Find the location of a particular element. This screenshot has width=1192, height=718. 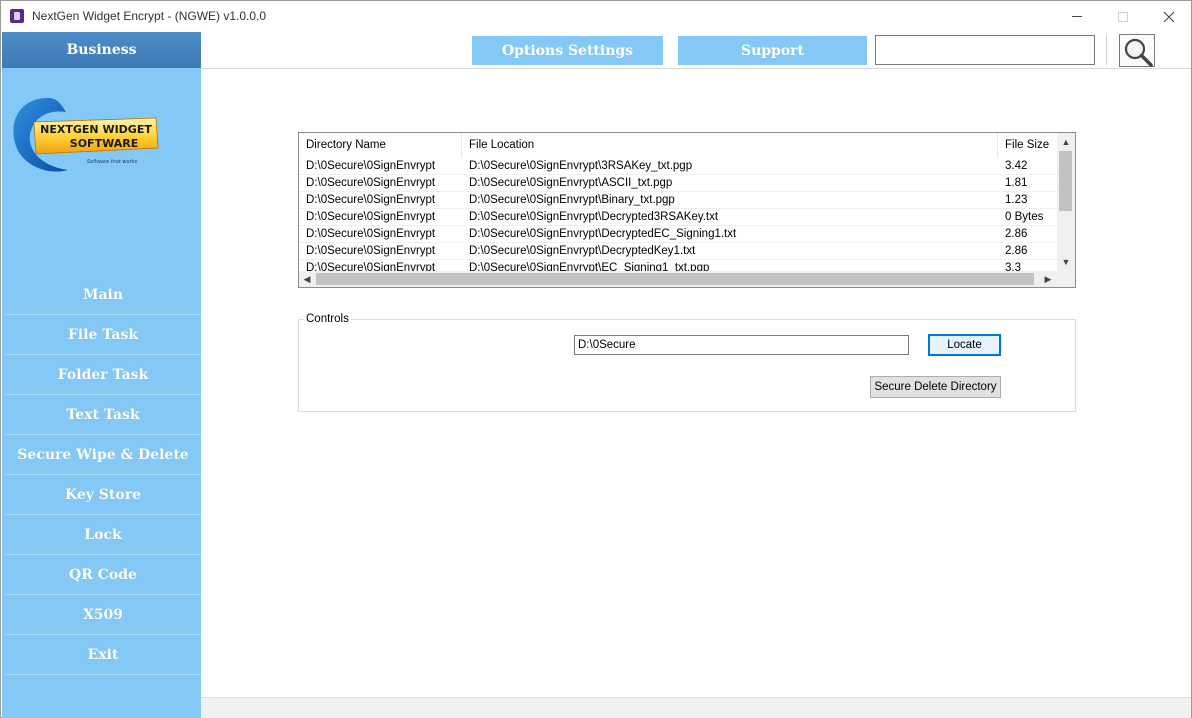

scroll-down-icon: ▼ is located at coordinates (1066, 262).